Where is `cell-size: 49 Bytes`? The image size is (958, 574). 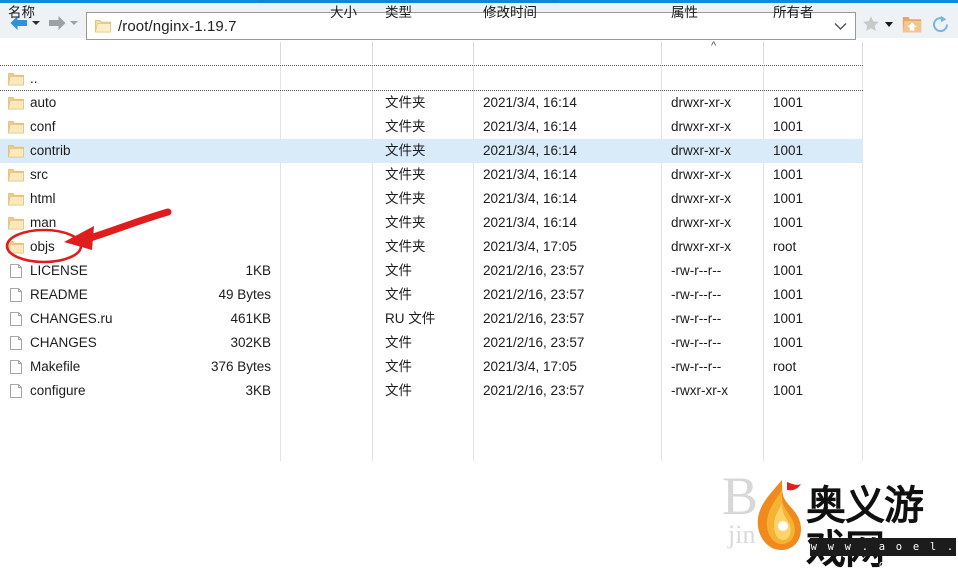
cell-size: 49 Bytes is located at coordinates (244, 294).